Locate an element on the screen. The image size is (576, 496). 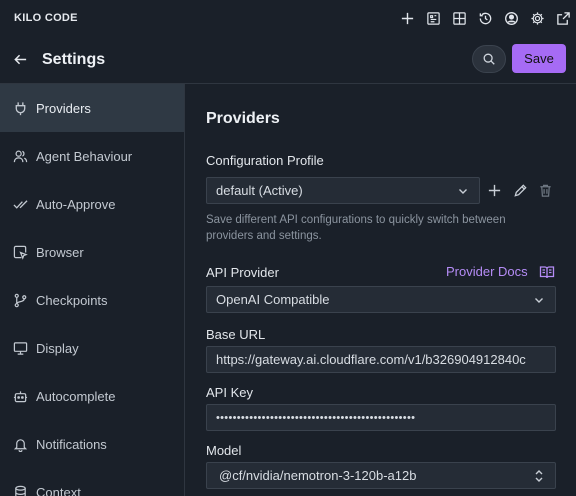
api-provider-value: OpenAI Compatible is located at coordinates (273, 299).